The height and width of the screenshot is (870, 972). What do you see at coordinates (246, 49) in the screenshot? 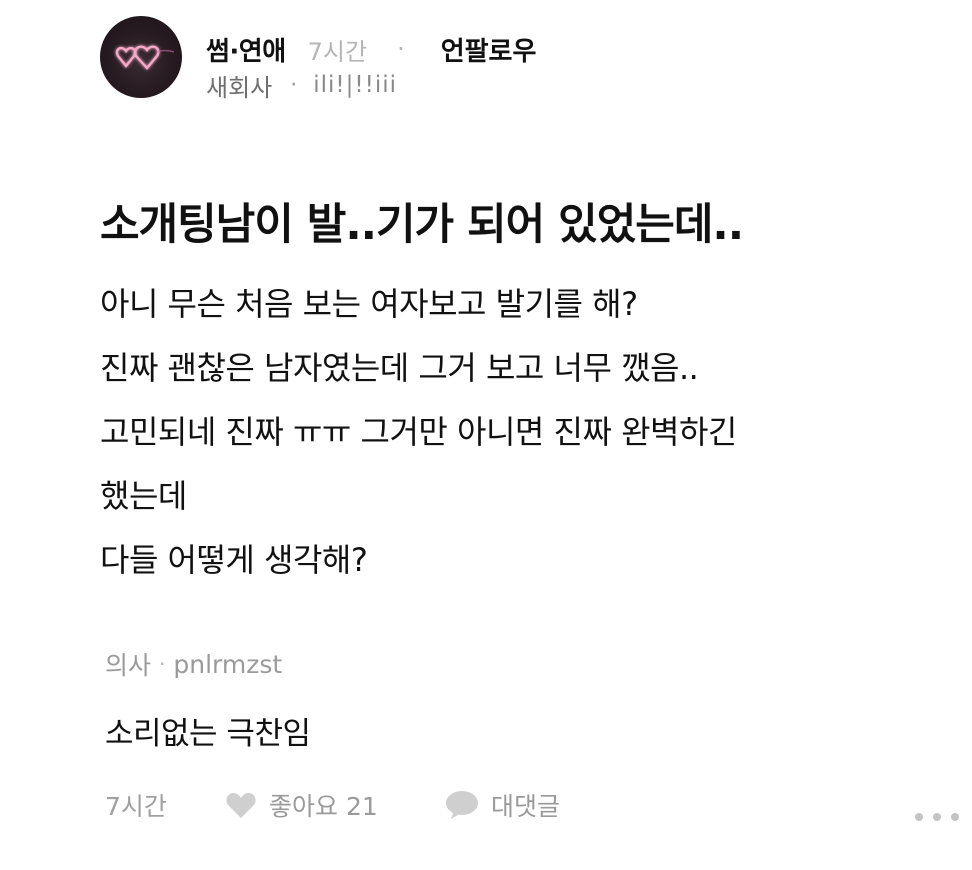
I see `board-category: 썸·연애` at bounding box center [246, 49].